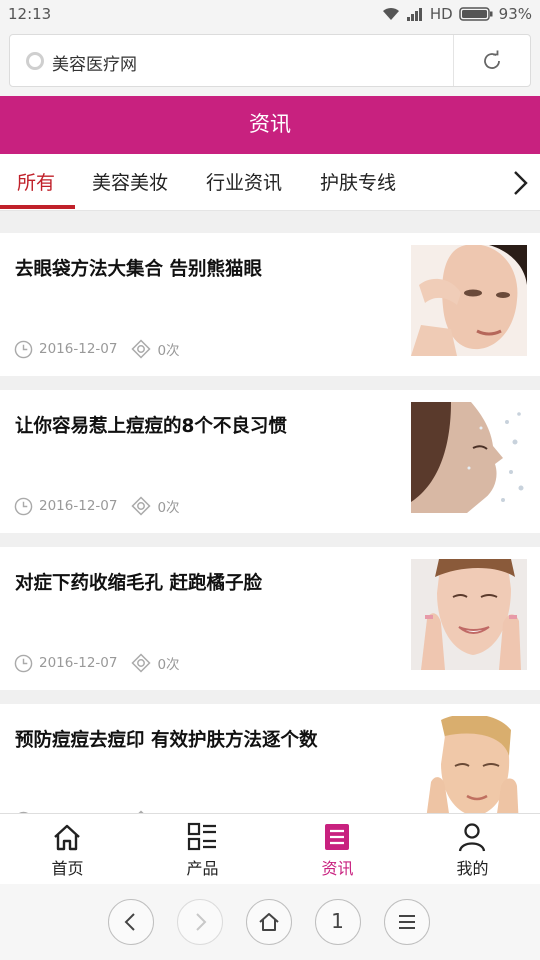 The width and height of the screenshot is (540, 960). Describe the element at coordinates (475, 14) in the screenshot. I see `battery-icon` at that location.